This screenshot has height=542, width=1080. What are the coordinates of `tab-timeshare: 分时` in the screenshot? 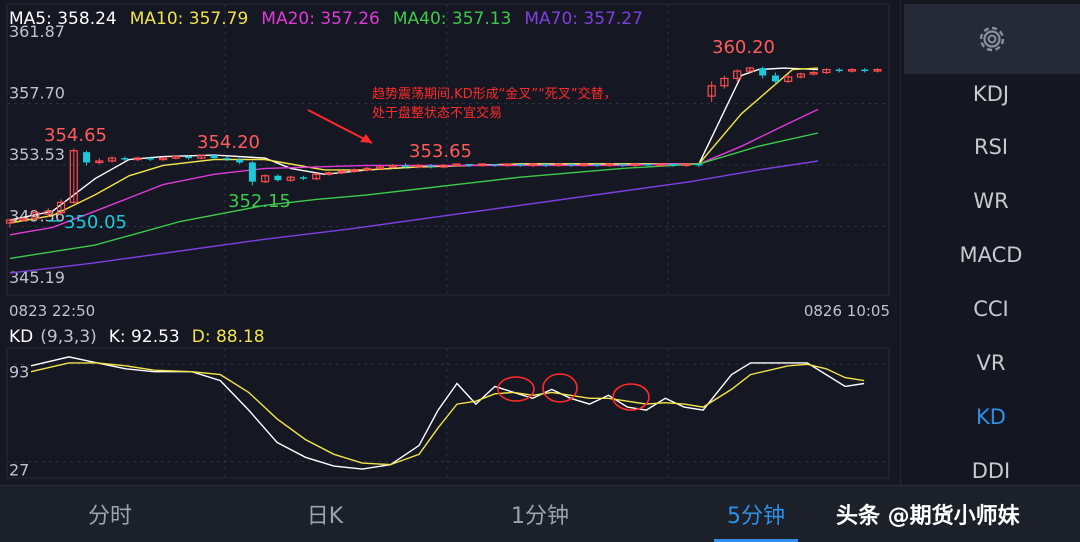 It's located at (110, 514).